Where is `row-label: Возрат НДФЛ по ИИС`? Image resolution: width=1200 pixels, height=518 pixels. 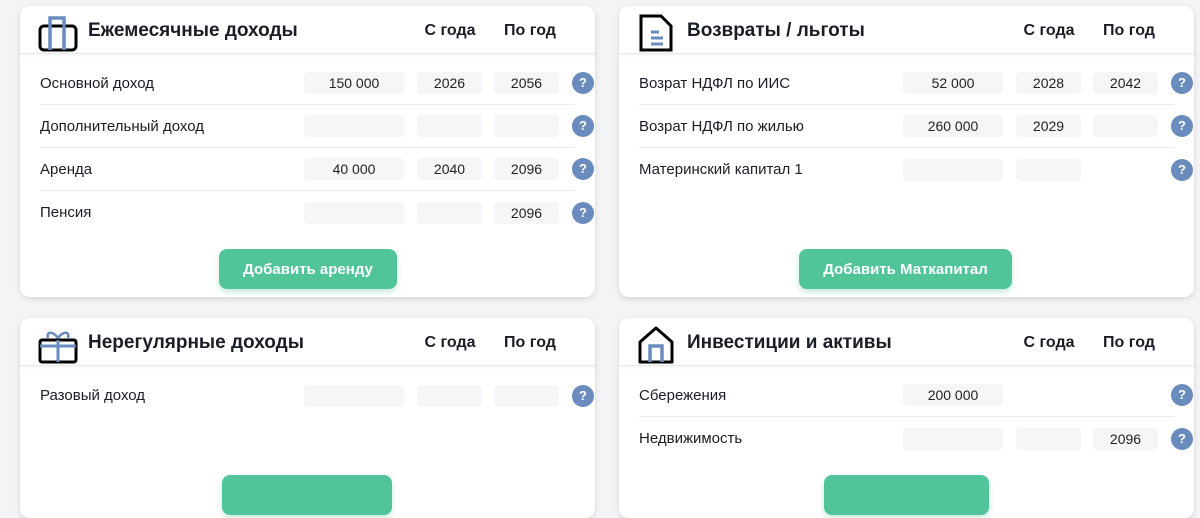
row-label: Возрат НДФЛ по ИИС is located at coordinates (715, 83).